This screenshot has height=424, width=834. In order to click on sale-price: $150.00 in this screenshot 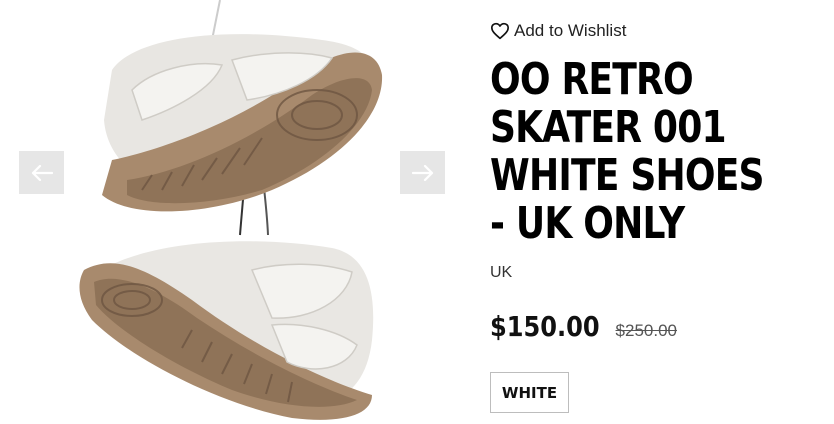, I will do `click(545, 326)`.